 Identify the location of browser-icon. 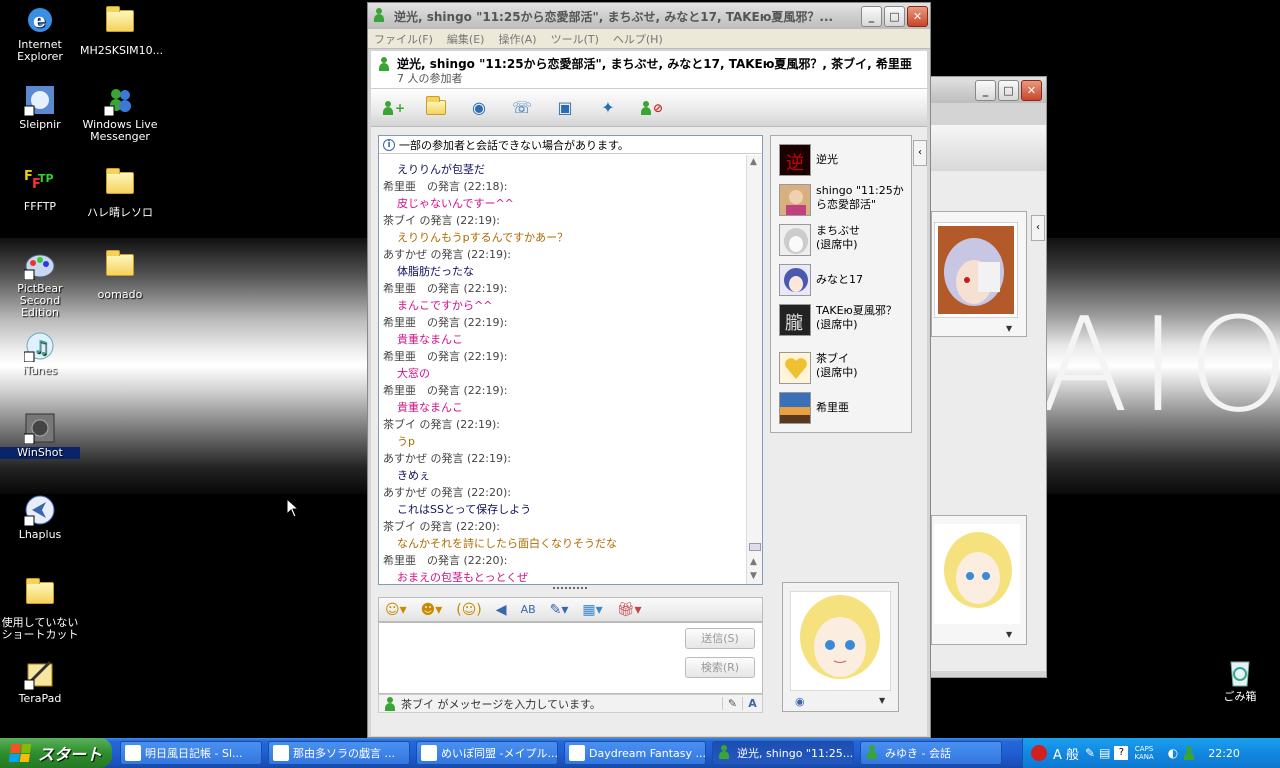
(133, 753).